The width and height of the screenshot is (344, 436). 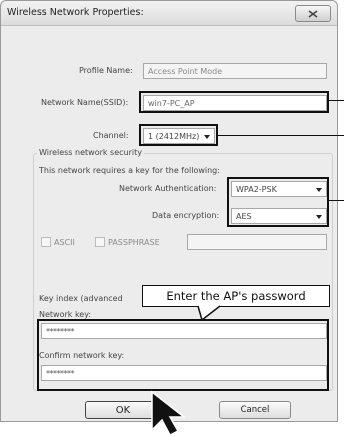 I want to click on key-highlight, so click(x=183, y=355).